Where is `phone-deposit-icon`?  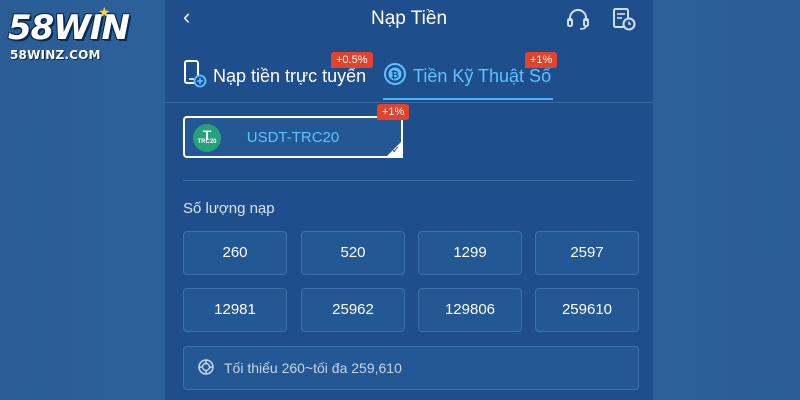
phone-deposit-icon is located at coordinates (195, 74).